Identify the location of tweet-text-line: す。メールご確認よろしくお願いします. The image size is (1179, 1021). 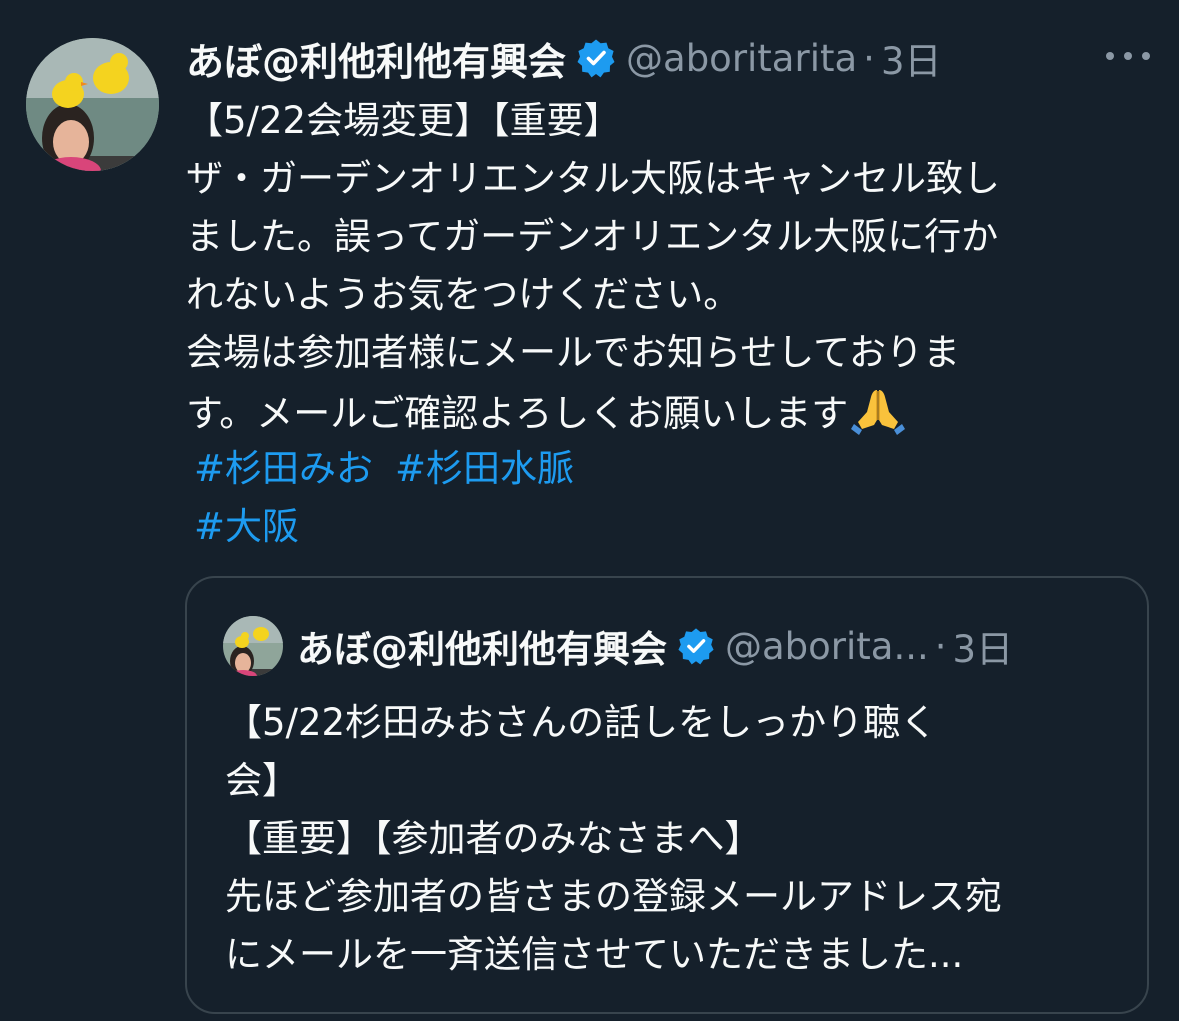
(517, 413).